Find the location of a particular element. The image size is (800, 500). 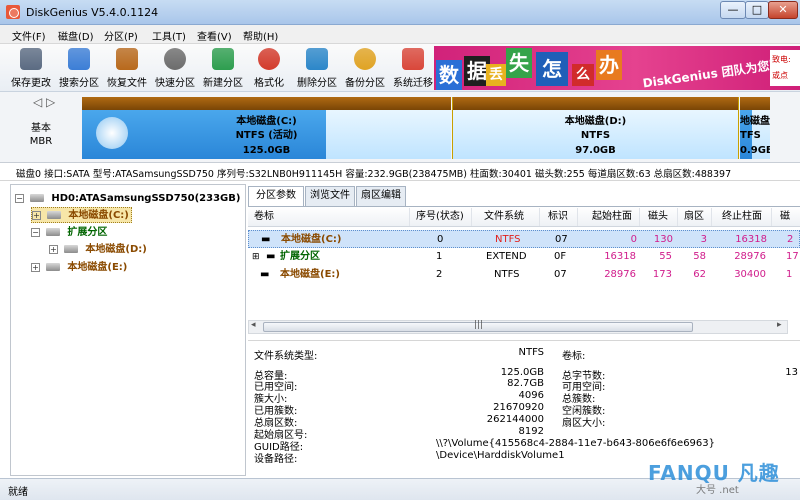

minimize-button: — is located at coordinates (733, 10).